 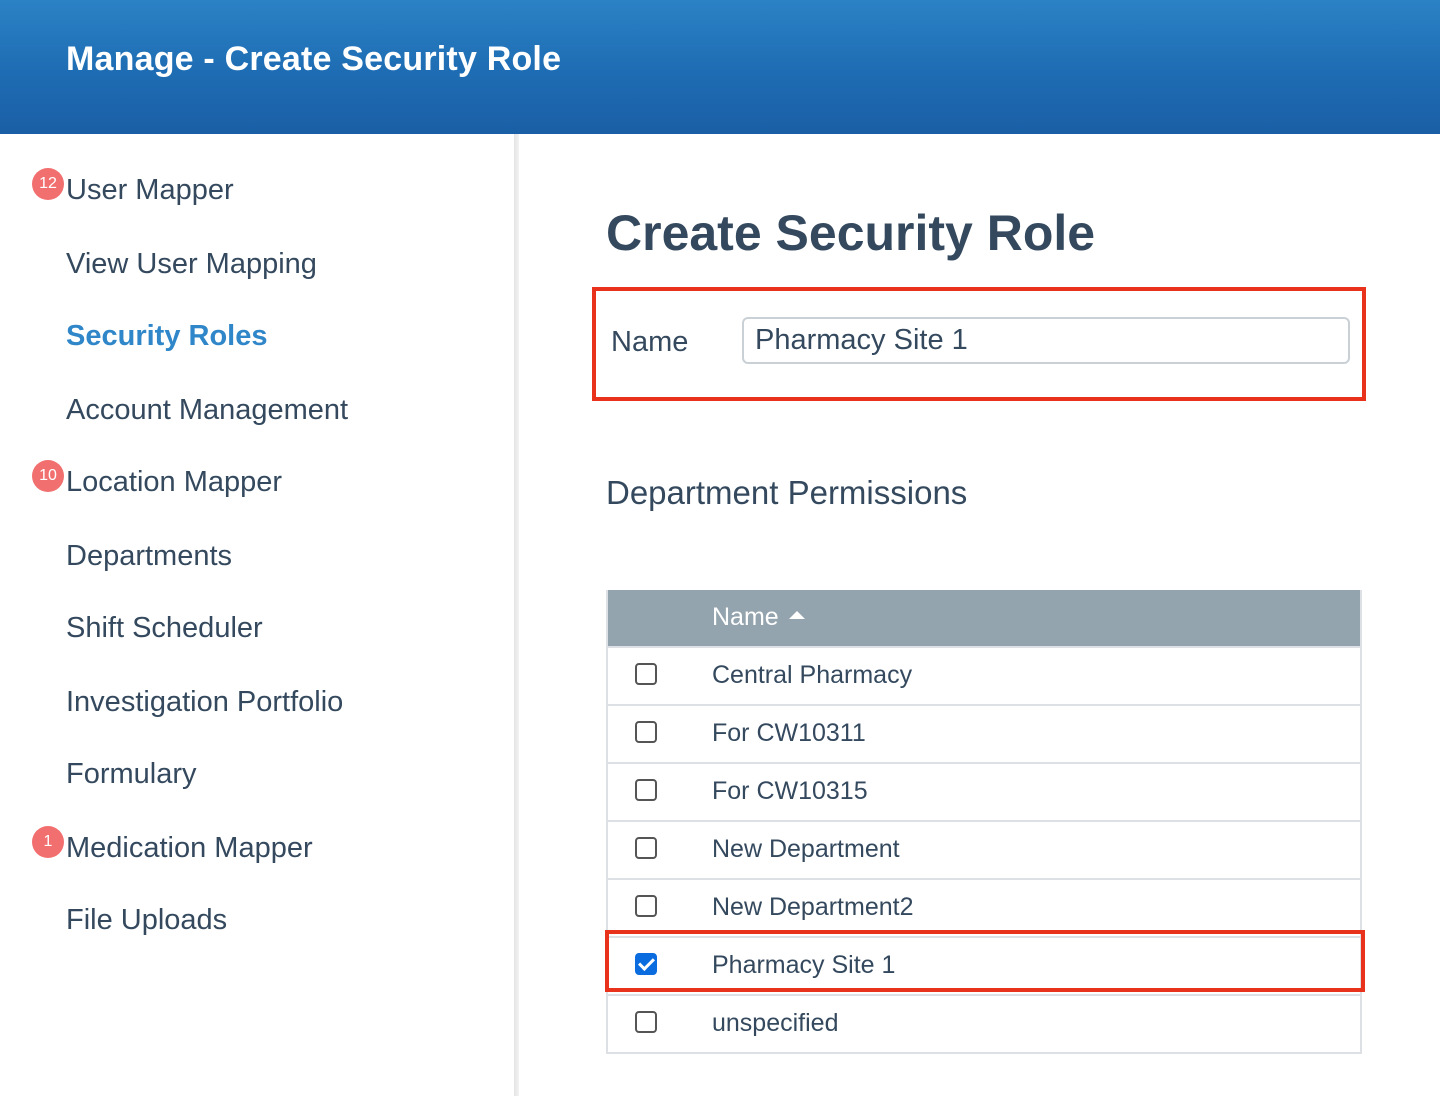 What do you see at coordinates (787, 492) in the screenshot?
I see `section-title-department-permissions: Department Permissions` at bounding box center [787, 492].